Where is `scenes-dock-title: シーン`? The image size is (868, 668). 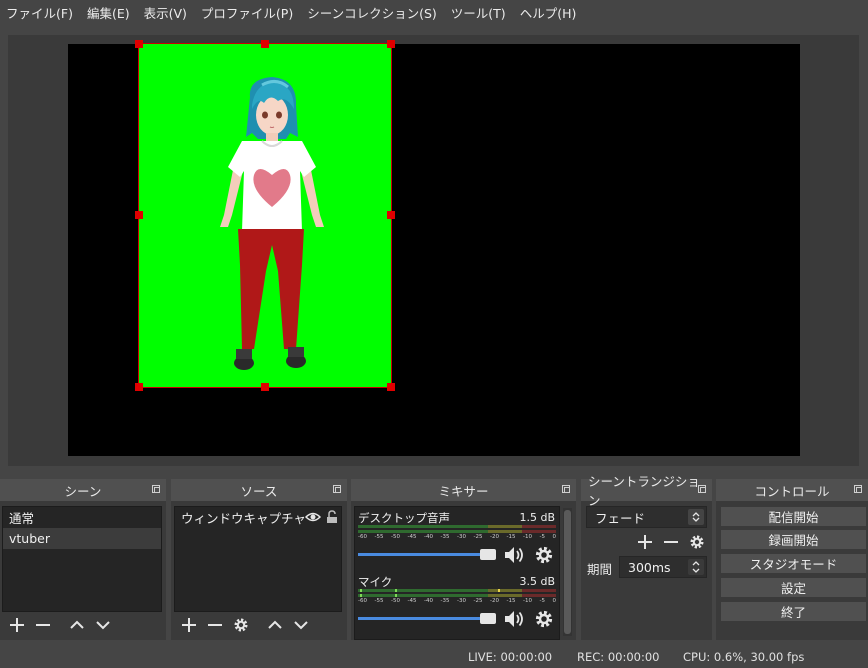
scenes-dock-title: シーン is located at coordinates (83, 490).